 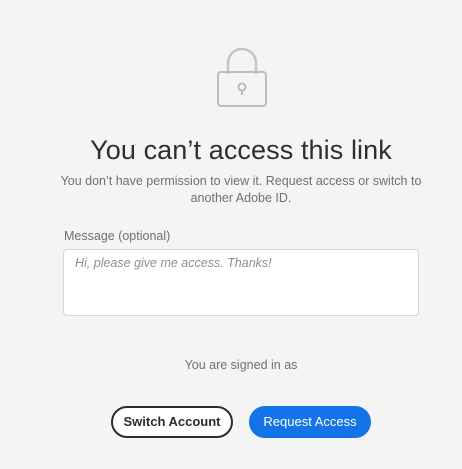 I want to click on request-access-button: Request Access, so click(x=310, y=422).